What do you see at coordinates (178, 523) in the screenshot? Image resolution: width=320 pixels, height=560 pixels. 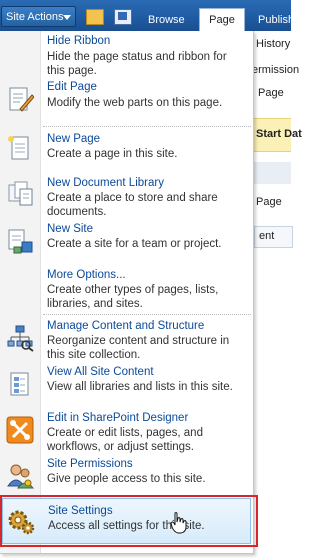 I see `hand-cursor-icon` at bounding box center [178, 523].